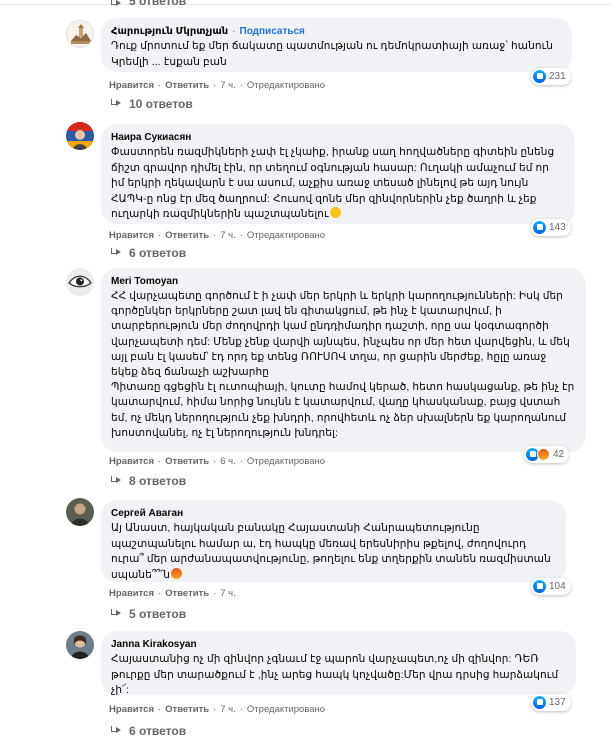 The image size is (612, 746). Describe the element at coordinates (557, 586) in the screenshot. I see `reaction-count: 104` at that location.